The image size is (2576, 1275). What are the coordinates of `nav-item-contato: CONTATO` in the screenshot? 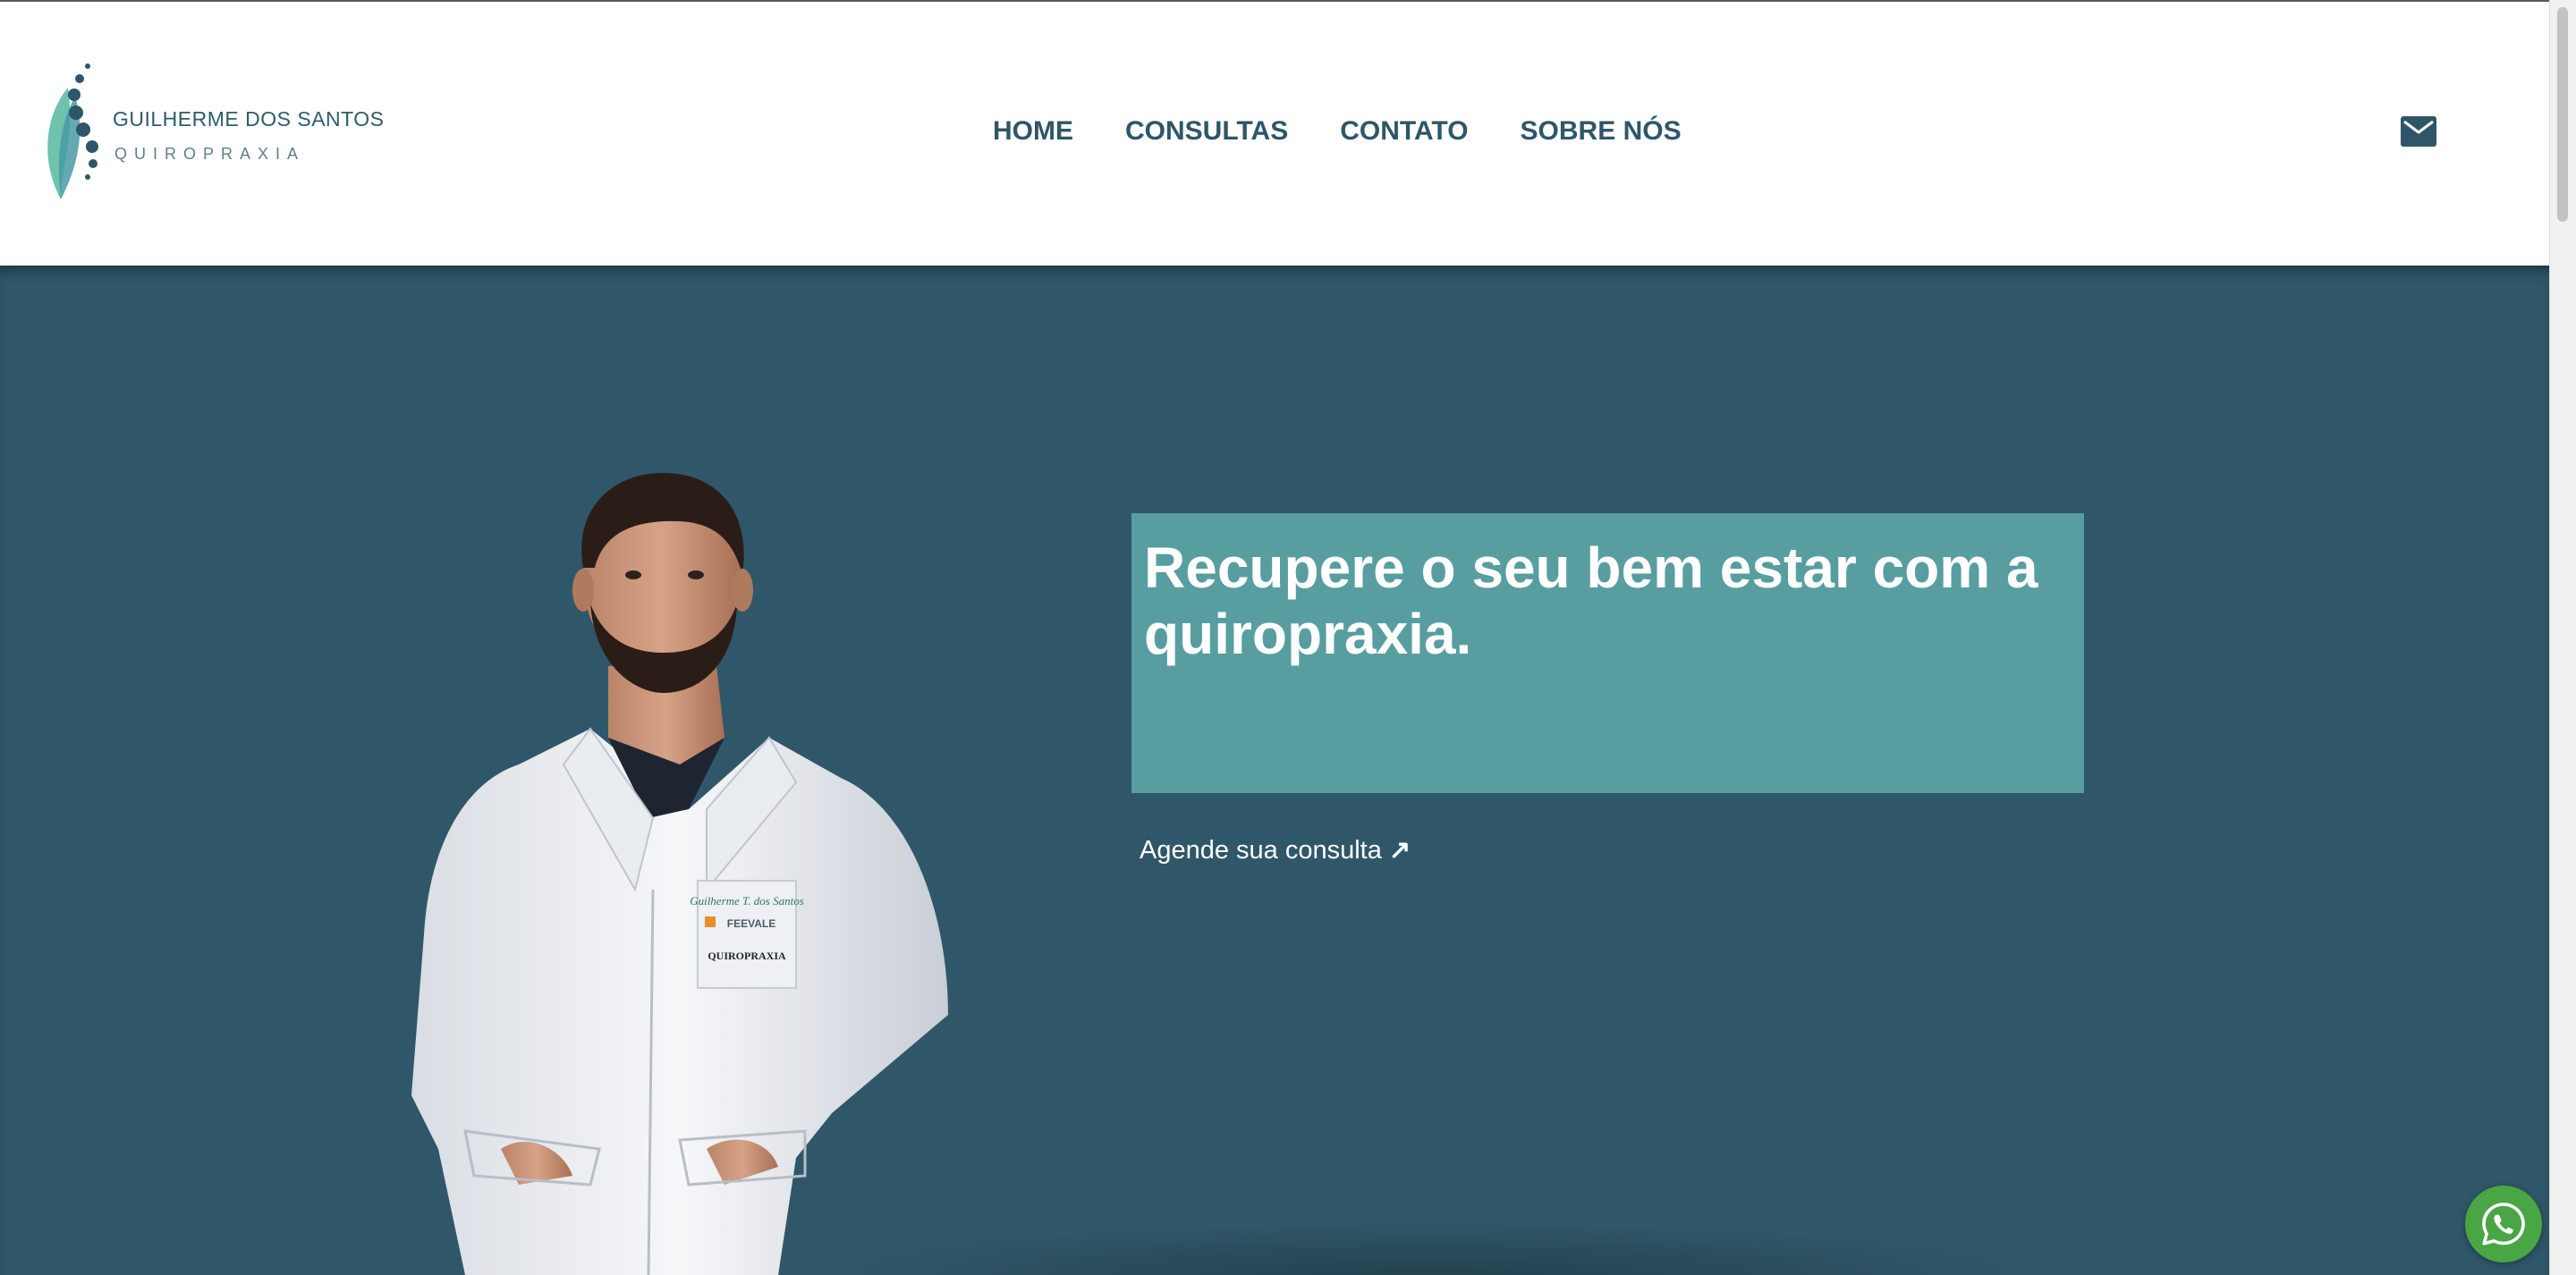 It's located at (1404, 131).